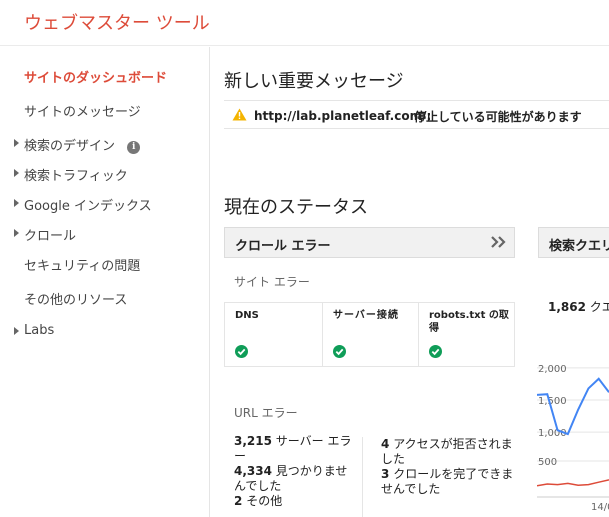 The image size is (609, 517). I want to click on site-error-column-dns: DNS, so click(273, 334).